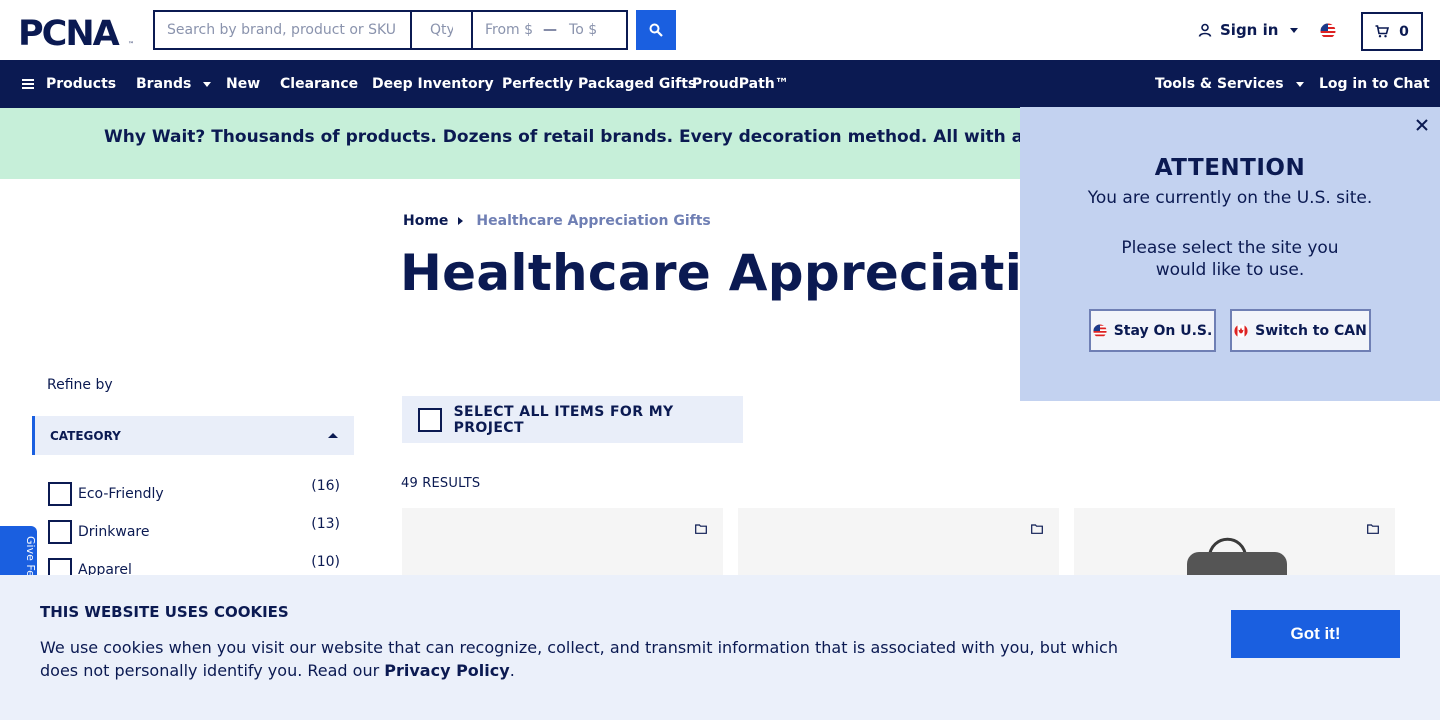 Image resolution: width=1440 pixels, height=720 pixels. I want to click on locale-message: You are currently on the U.S. site., so click(1230, 198).